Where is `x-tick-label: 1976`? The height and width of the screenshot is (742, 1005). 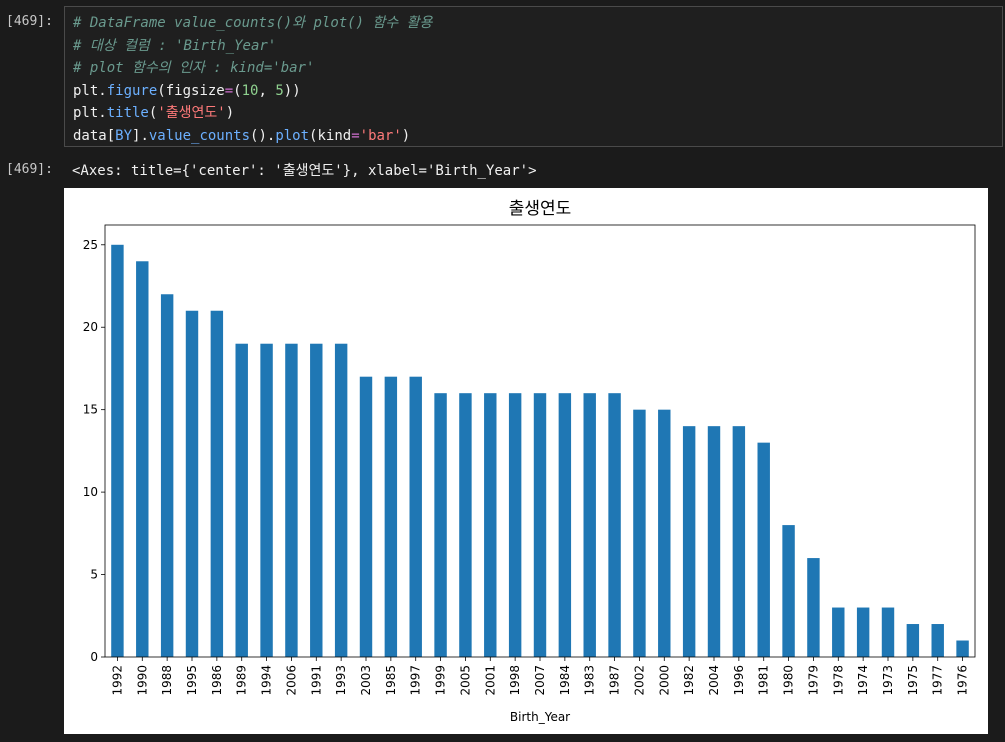
x-tick-label: 1976 is located at coordinates (963, 680).